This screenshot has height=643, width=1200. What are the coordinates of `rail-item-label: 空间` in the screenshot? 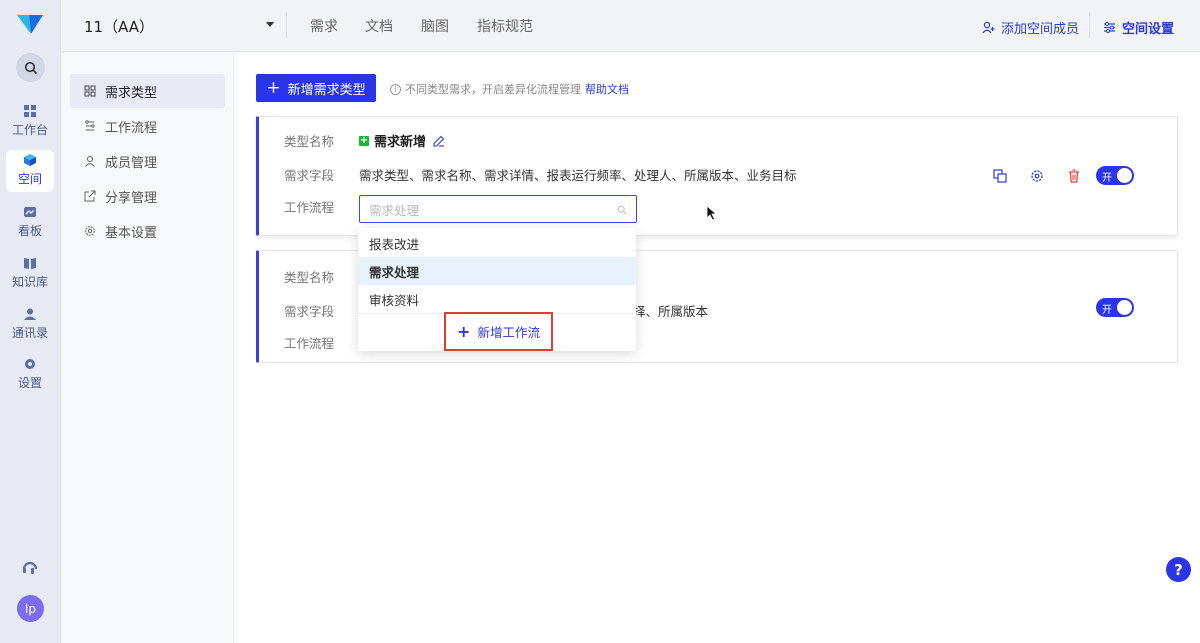 It's located at (29, 179).